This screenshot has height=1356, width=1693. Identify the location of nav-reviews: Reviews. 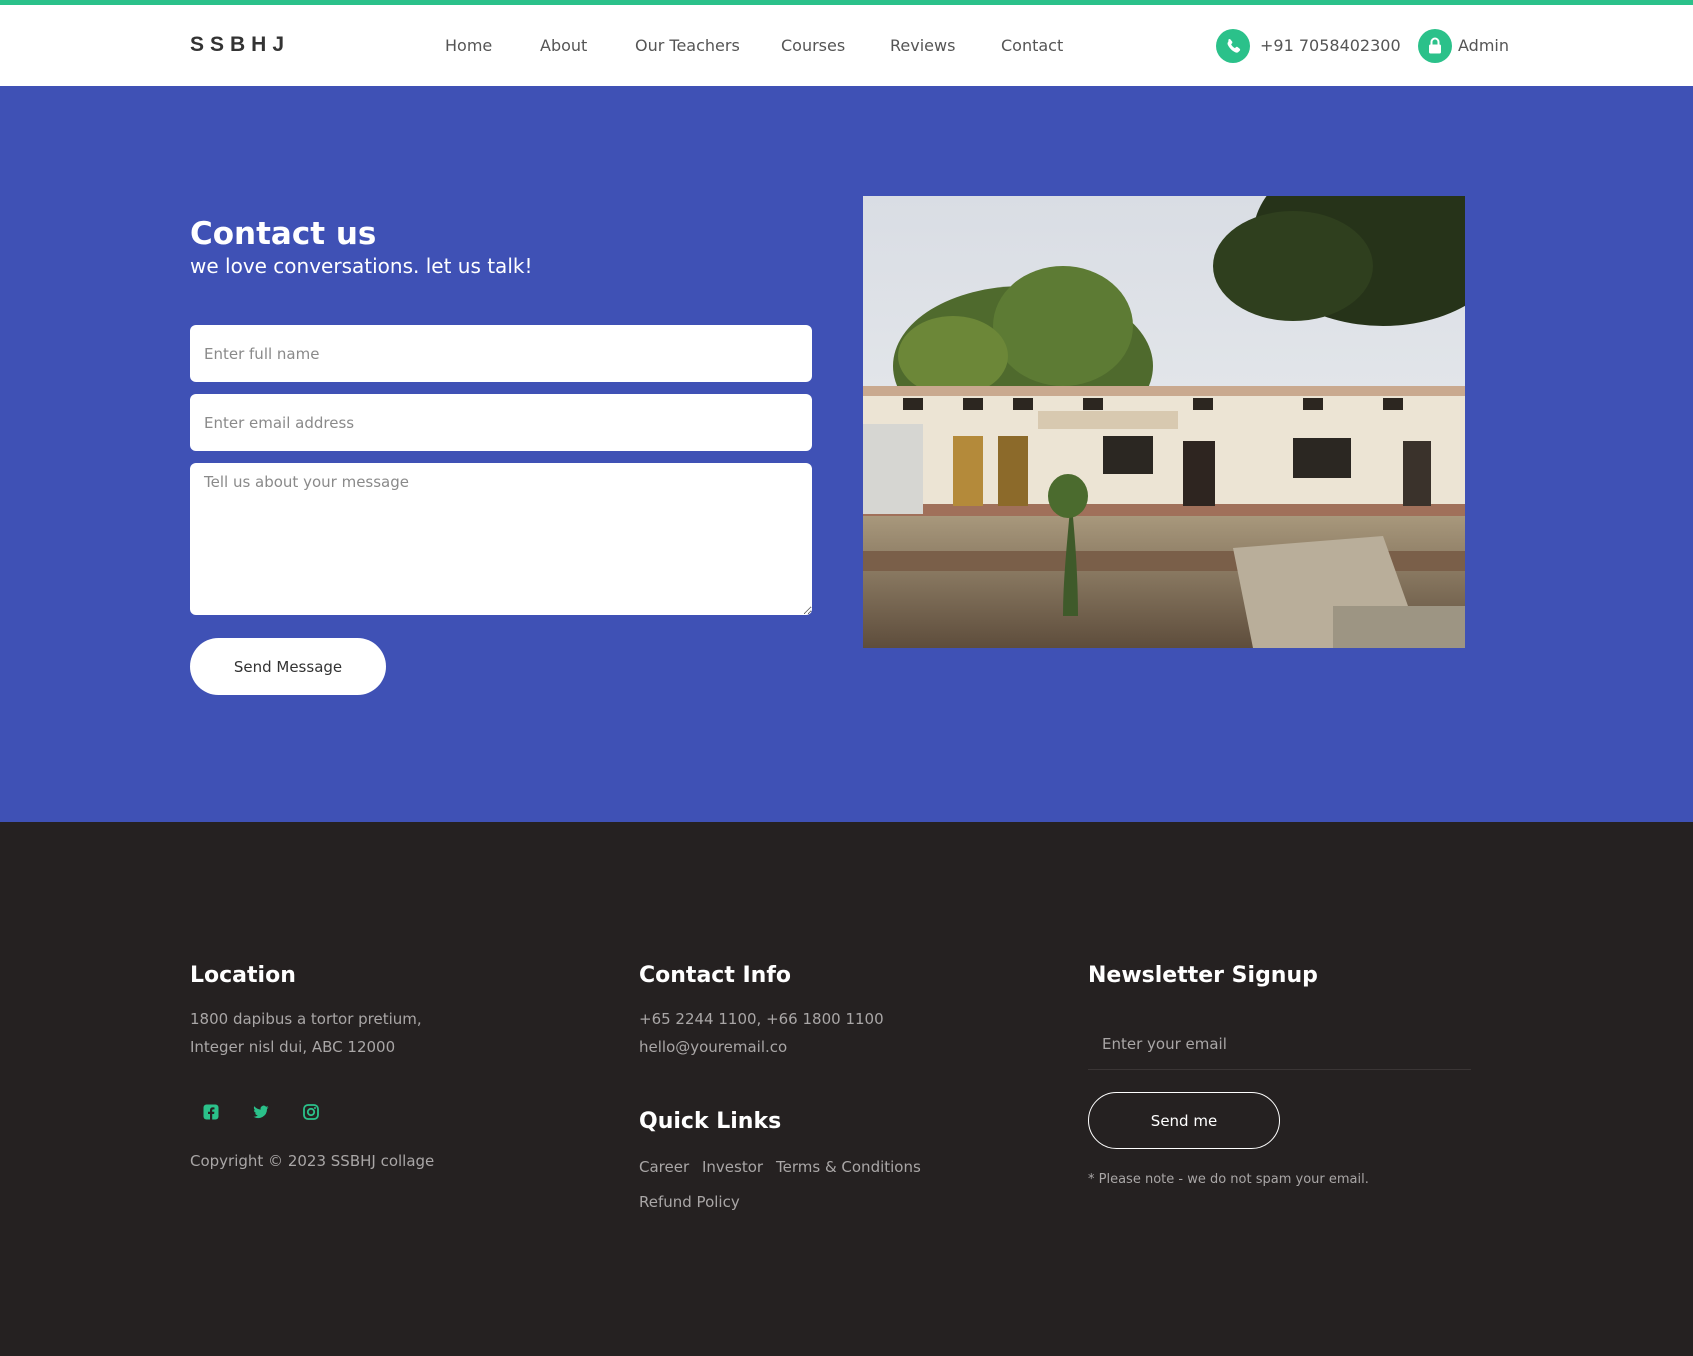
(922, 45).